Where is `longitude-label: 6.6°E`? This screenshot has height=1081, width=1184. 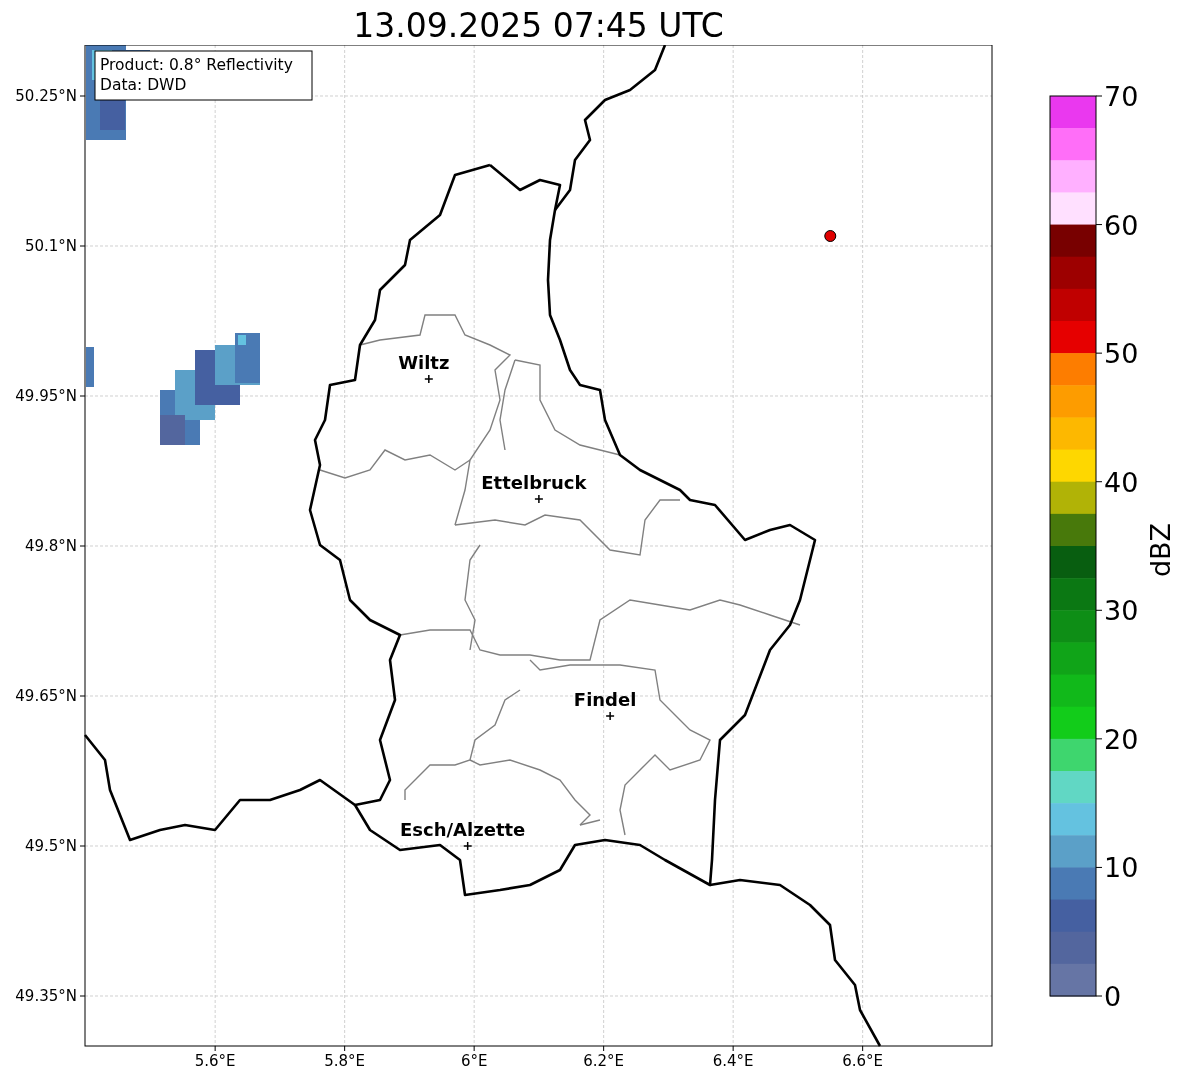
longitude-label: 6.6°E is located at coordinates (863, 1061).